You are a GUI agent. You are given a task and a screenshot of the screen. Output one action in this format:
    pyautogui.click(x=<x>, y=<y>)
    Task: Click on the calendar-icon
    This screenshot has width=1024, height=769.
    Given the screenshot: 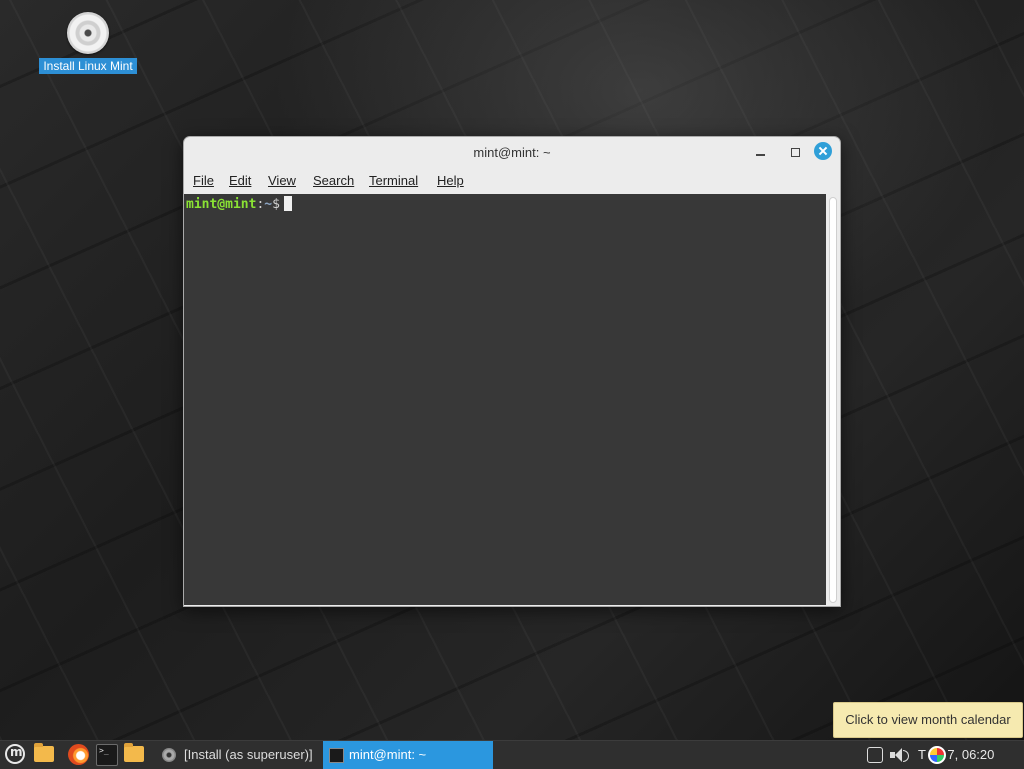 What is the action you would take?
    pyautogui.click(x=937, y=755)
    